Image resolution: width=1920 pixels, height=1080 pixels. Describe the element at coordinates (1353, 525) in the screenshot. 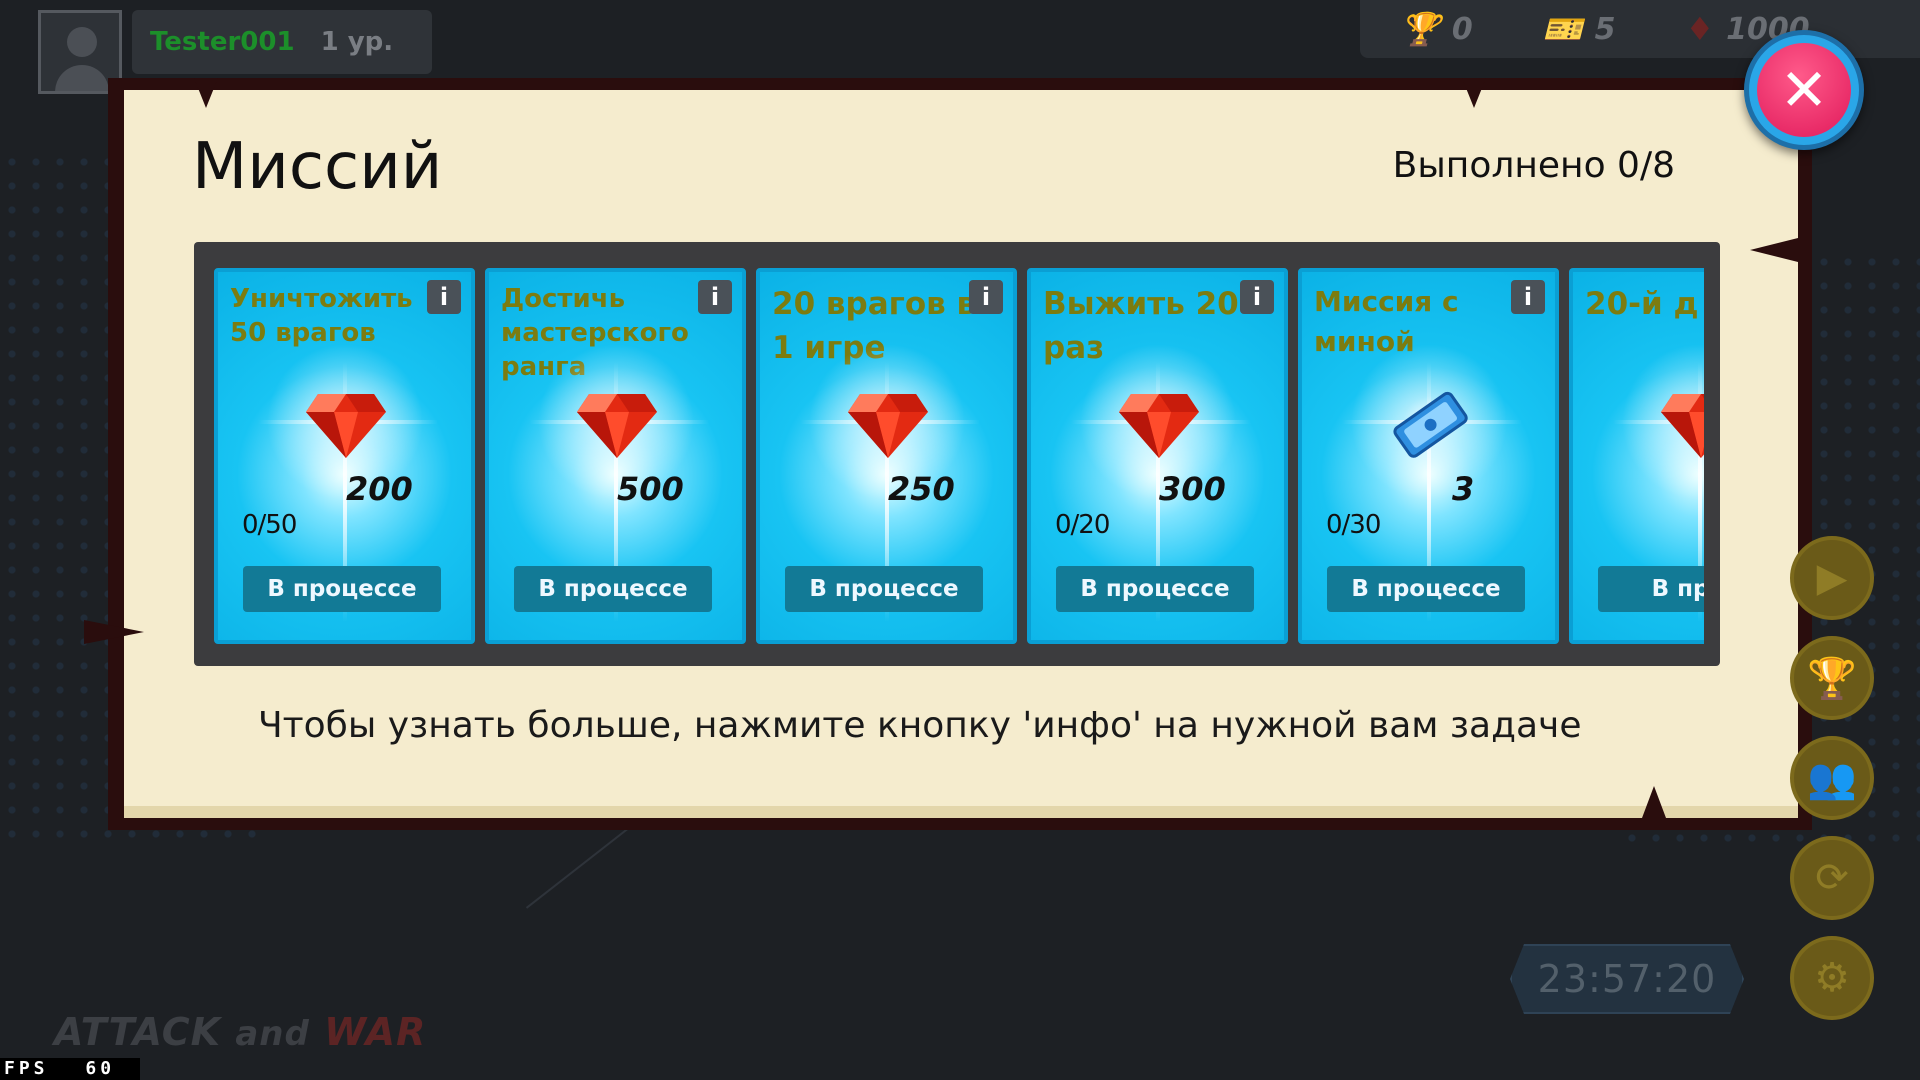

I see `mission-progress: 0/30` at that location.